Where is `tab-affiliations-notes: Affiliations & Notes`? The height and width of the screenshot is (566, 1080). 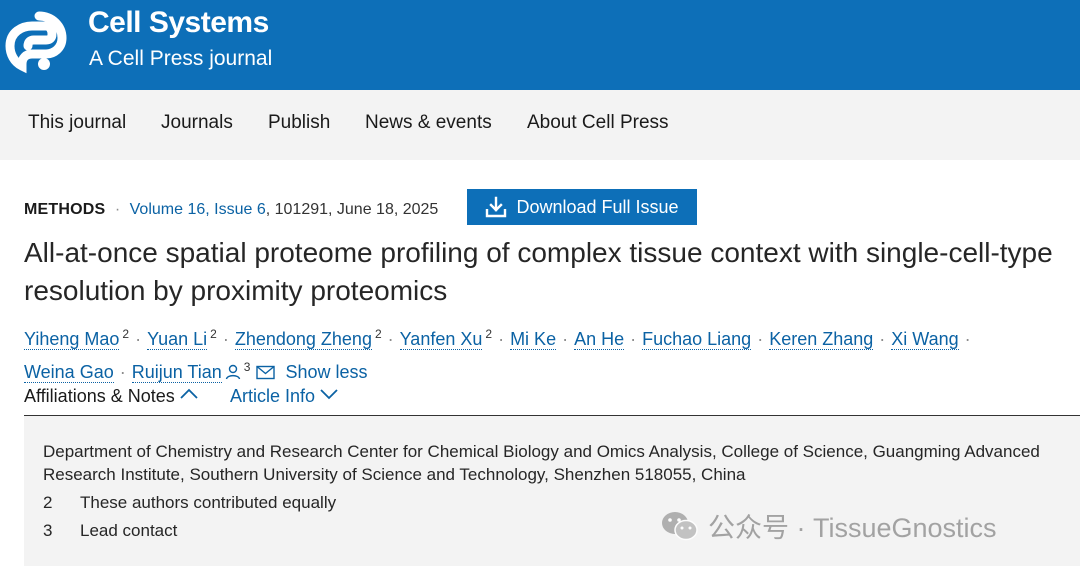
tab-affiliations-notes: Affiliations & Notes is located at coordinates (111, 396).